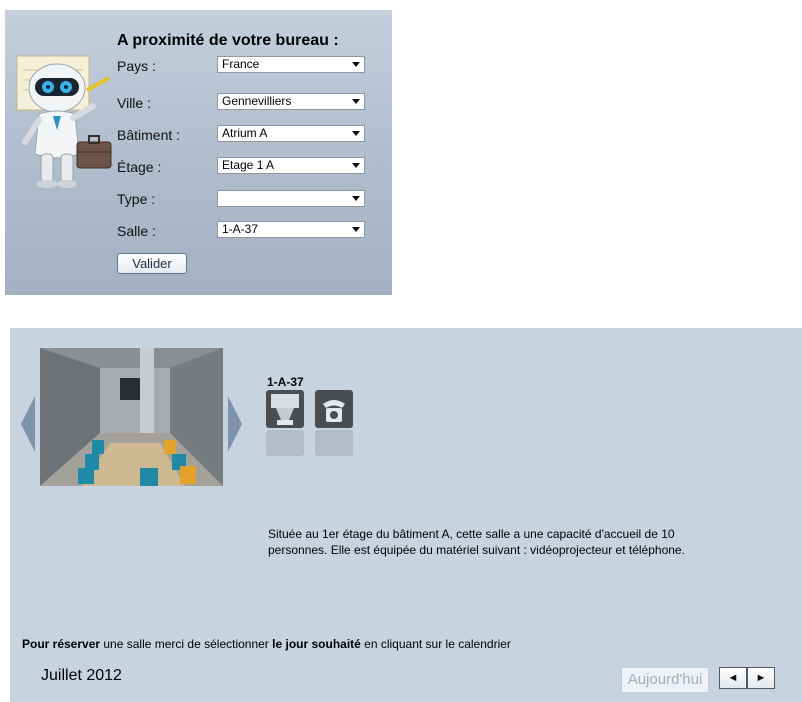 This screenshot has height=702, width=802. Describe the element at coordinates (316, 644) in the screenshot. I see `reserve-day: le jour souhaité` at that location.